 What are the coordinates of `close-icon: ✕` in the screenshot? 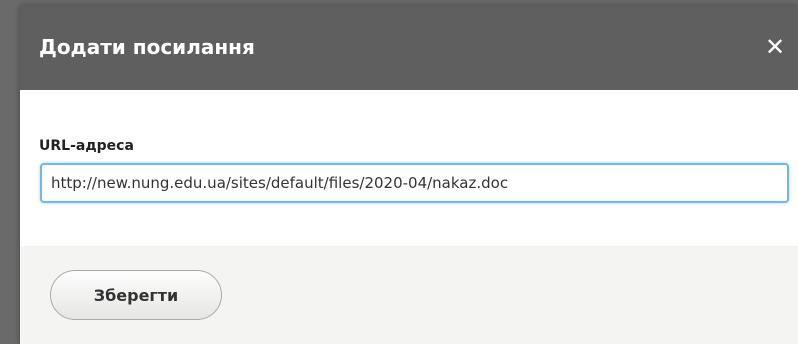 It's located at (775, 47).